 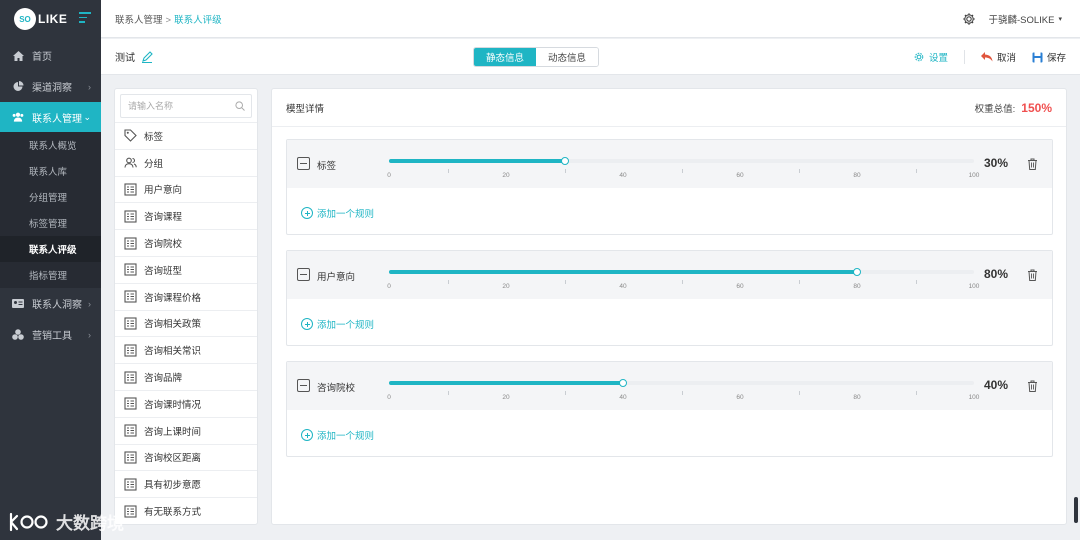 I want to click on sidebar-item-label: 渠道洞察, so click(x=52, y=88).